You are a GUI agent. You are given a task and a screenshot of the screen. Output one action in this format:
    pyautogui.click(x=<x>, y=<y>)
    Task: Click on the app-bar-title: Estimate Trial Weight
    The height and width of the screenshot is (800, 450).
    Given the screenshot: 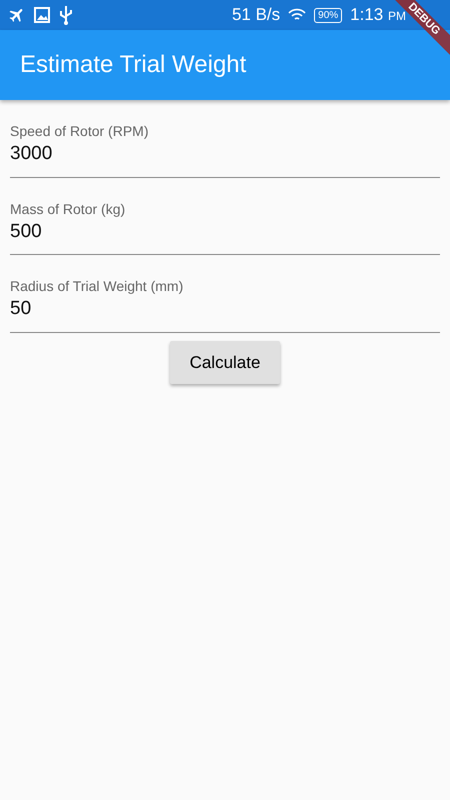 What is the action you would take?
    pyautogui.click(x=133, y=65)
    